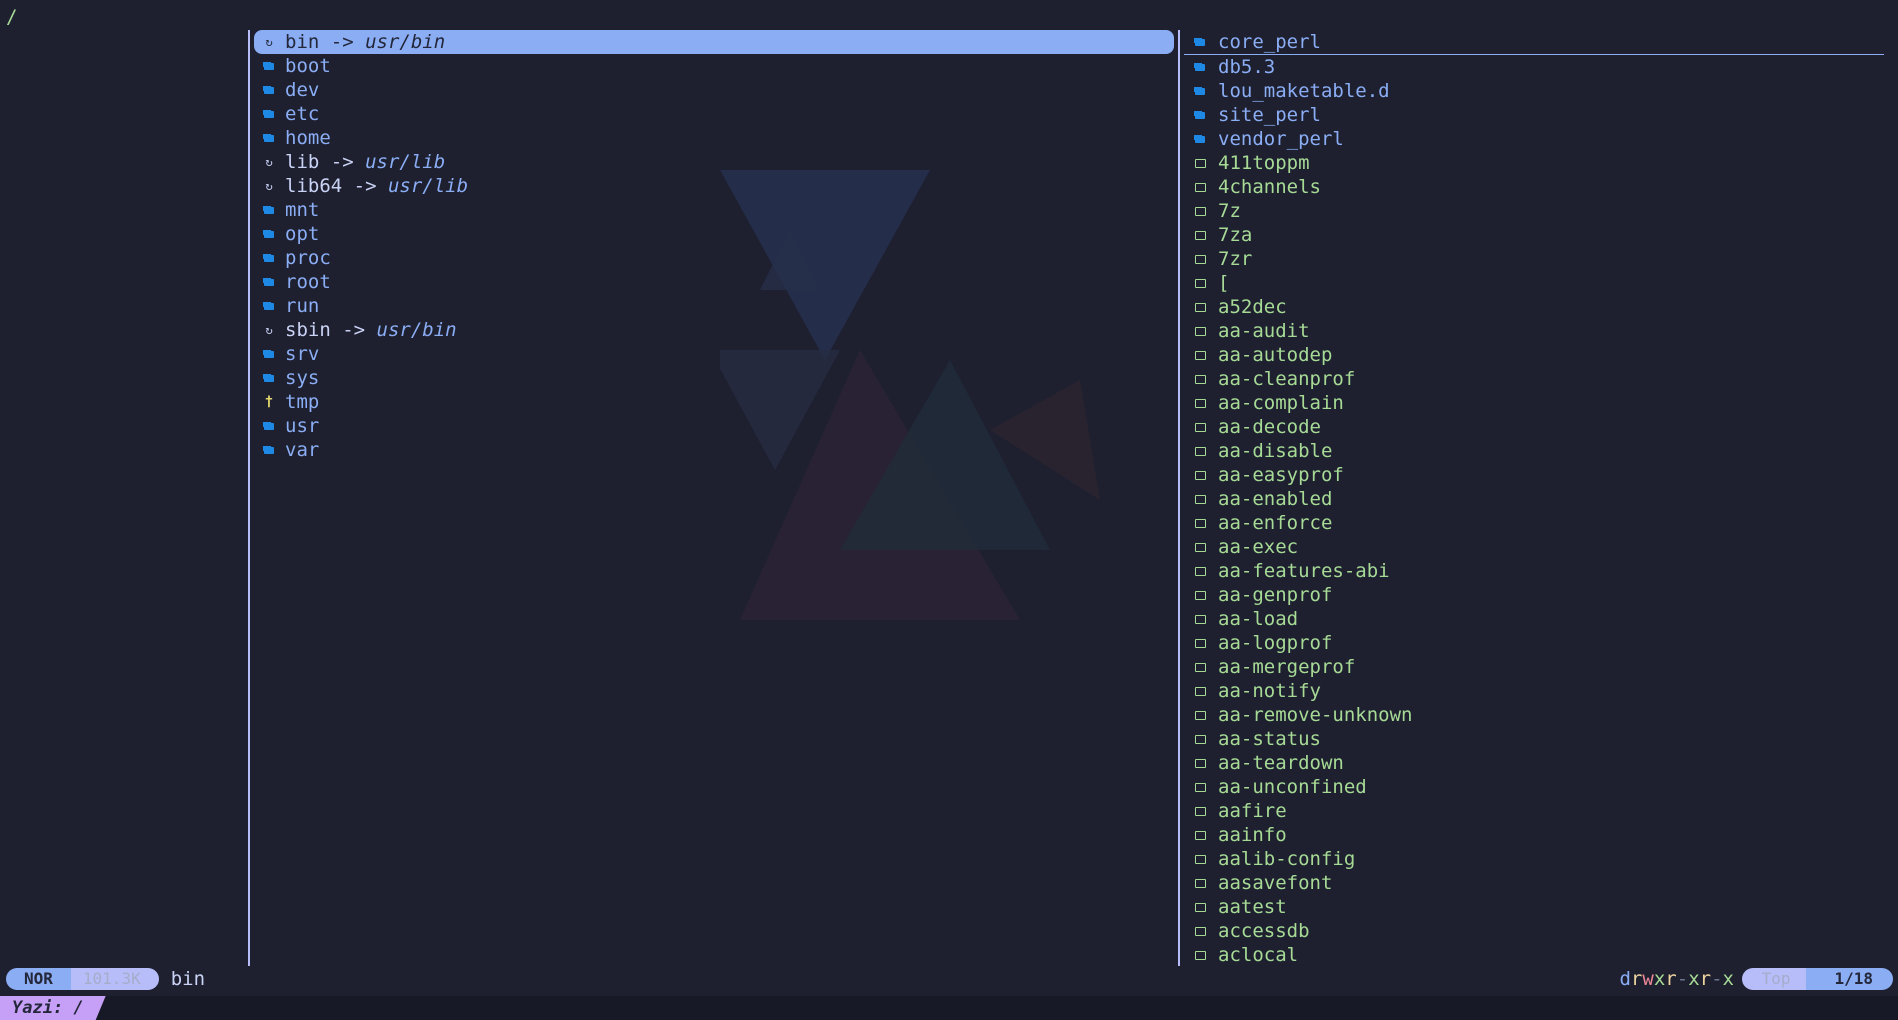 This screenshot has width=1898, height=1020. I want to click on file-entry-tmp: tmp, so click(714, 402).